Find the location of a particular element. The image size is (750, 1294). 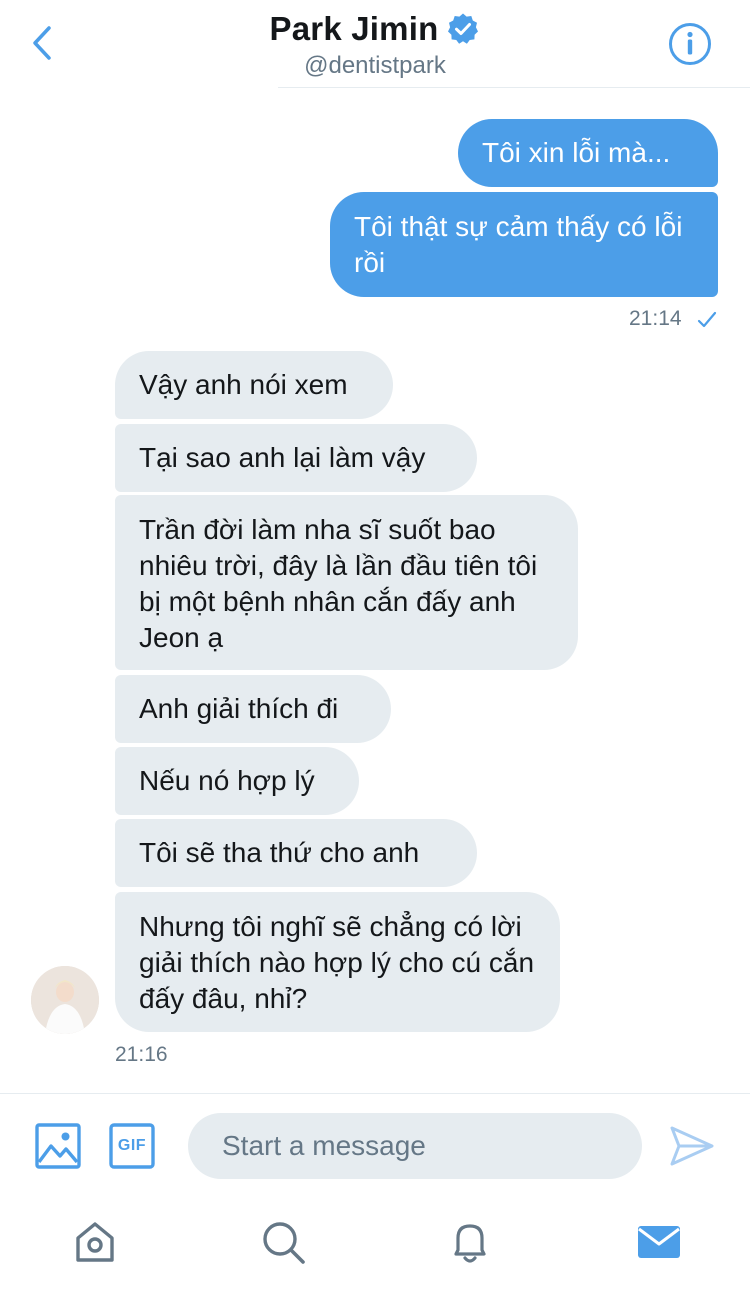

composer-divider is located at coordinates (375, 1093).